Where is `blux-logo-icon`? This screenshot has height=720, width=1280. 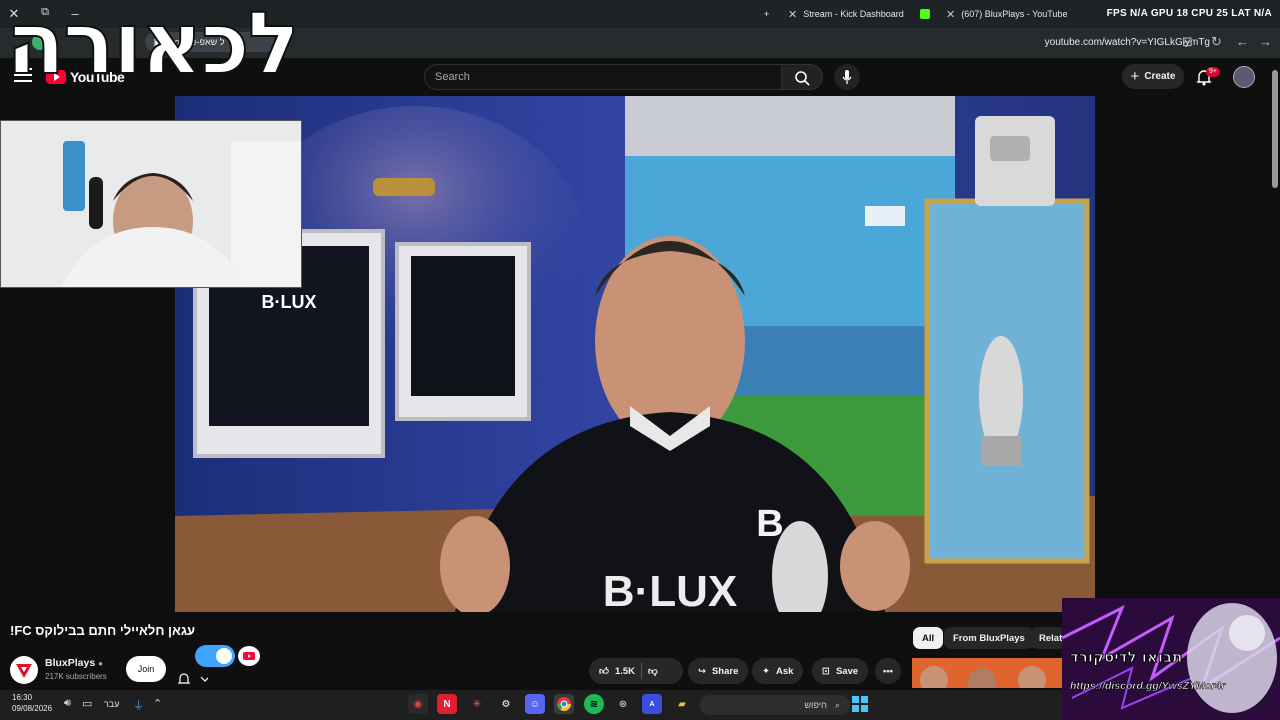
blux-logo-icon is located at coordinates (24, 671).